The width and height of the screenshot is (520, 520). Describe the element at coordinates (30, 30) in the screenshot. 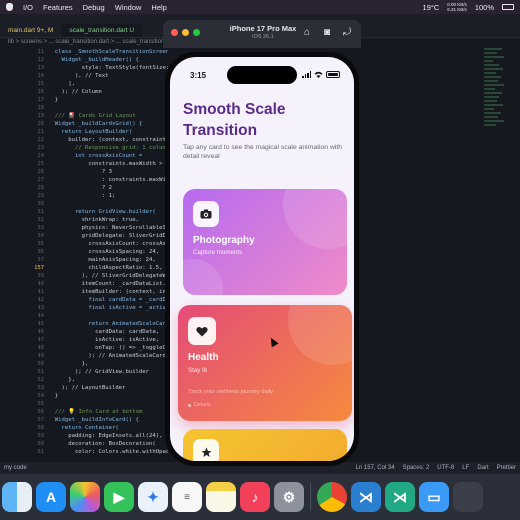

I see `tab-main-dart: main.dart 9+, M` at that location.